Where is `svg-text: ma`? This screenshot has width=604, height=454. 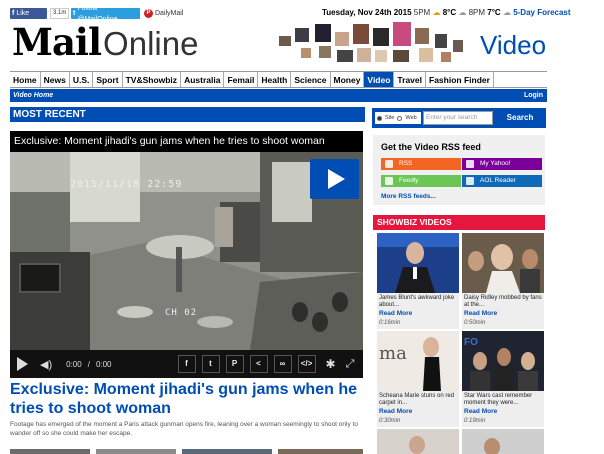 svg-text: ma is located at coordinates (393, 353).